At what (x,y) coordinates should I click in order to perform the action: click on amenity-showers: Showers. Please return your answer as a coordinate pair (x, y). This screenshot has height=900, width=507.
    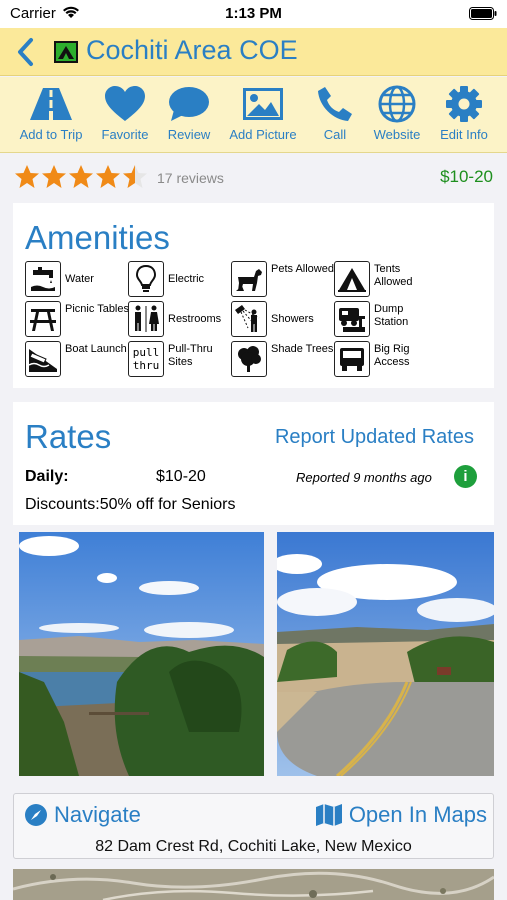
    Looking at the image, I should click on (283, 319).